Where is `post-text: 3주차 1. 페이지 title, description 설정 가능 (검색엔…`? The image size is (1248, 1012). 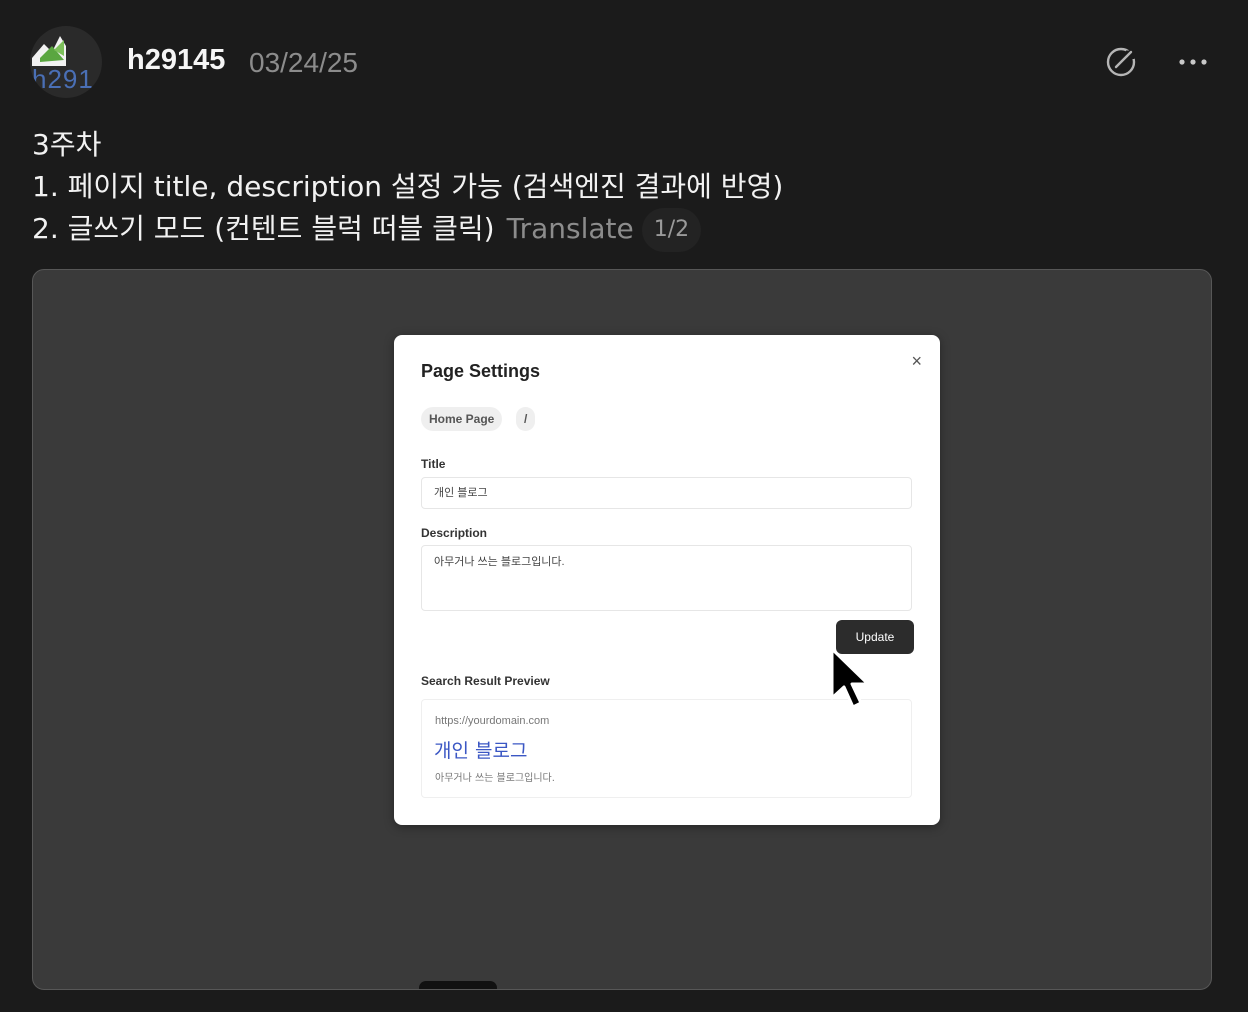 post-text: 3주차 1. 페이지 title, description 설정 가능 (검색엔… is located at coordinates (407, 188).